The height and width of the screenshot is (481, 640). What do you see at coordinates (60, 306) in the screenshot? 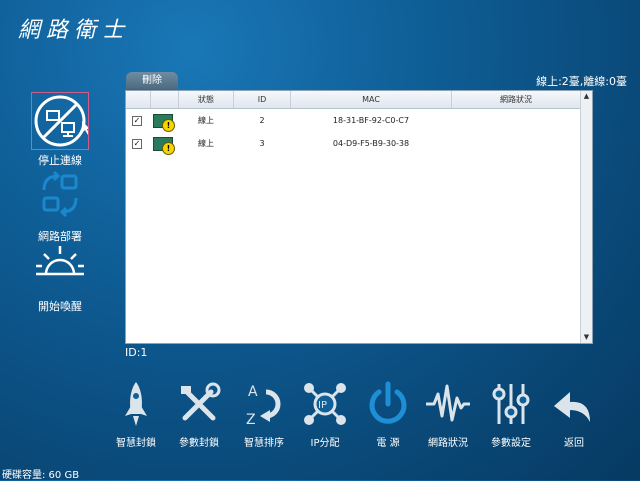
I see `wake-up-label: 開始喚醒` at bounding box center [60, 306].